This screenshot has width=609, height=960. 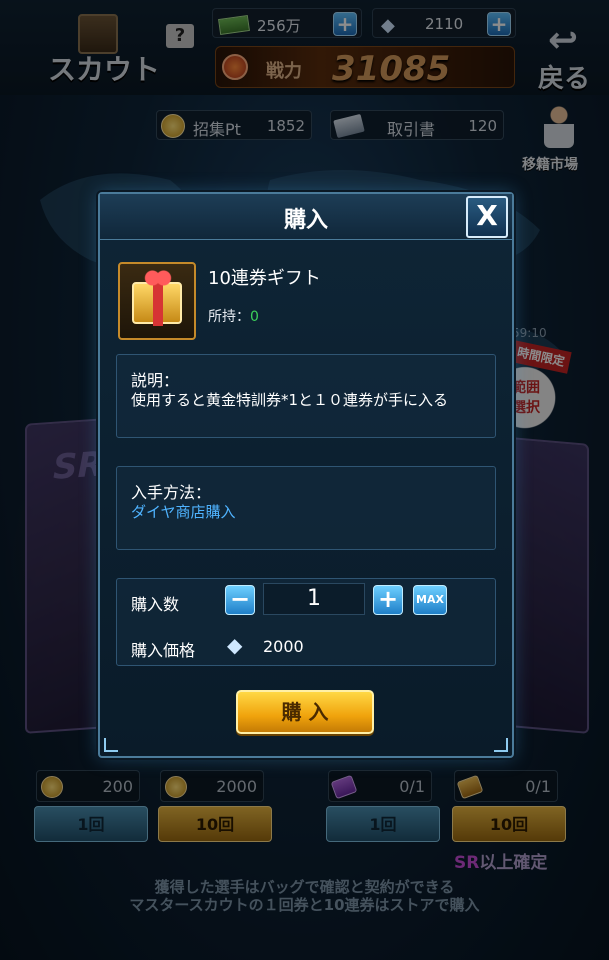 What do you see at coordinates (155, 604) in the screenshot?
I see `quantity-label: 購入数` at bounding box center [155, 604].